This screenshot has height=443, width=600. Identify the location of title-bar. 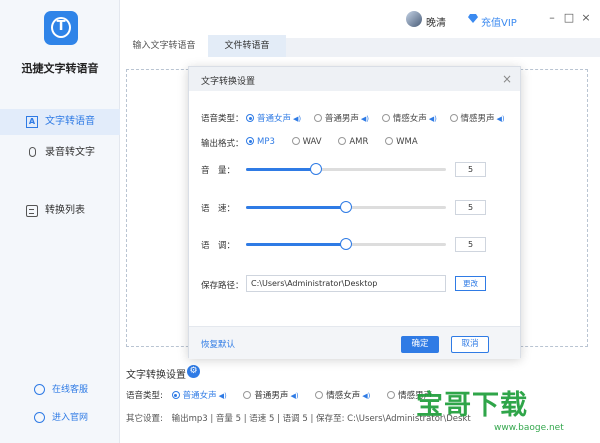
(360, 19).